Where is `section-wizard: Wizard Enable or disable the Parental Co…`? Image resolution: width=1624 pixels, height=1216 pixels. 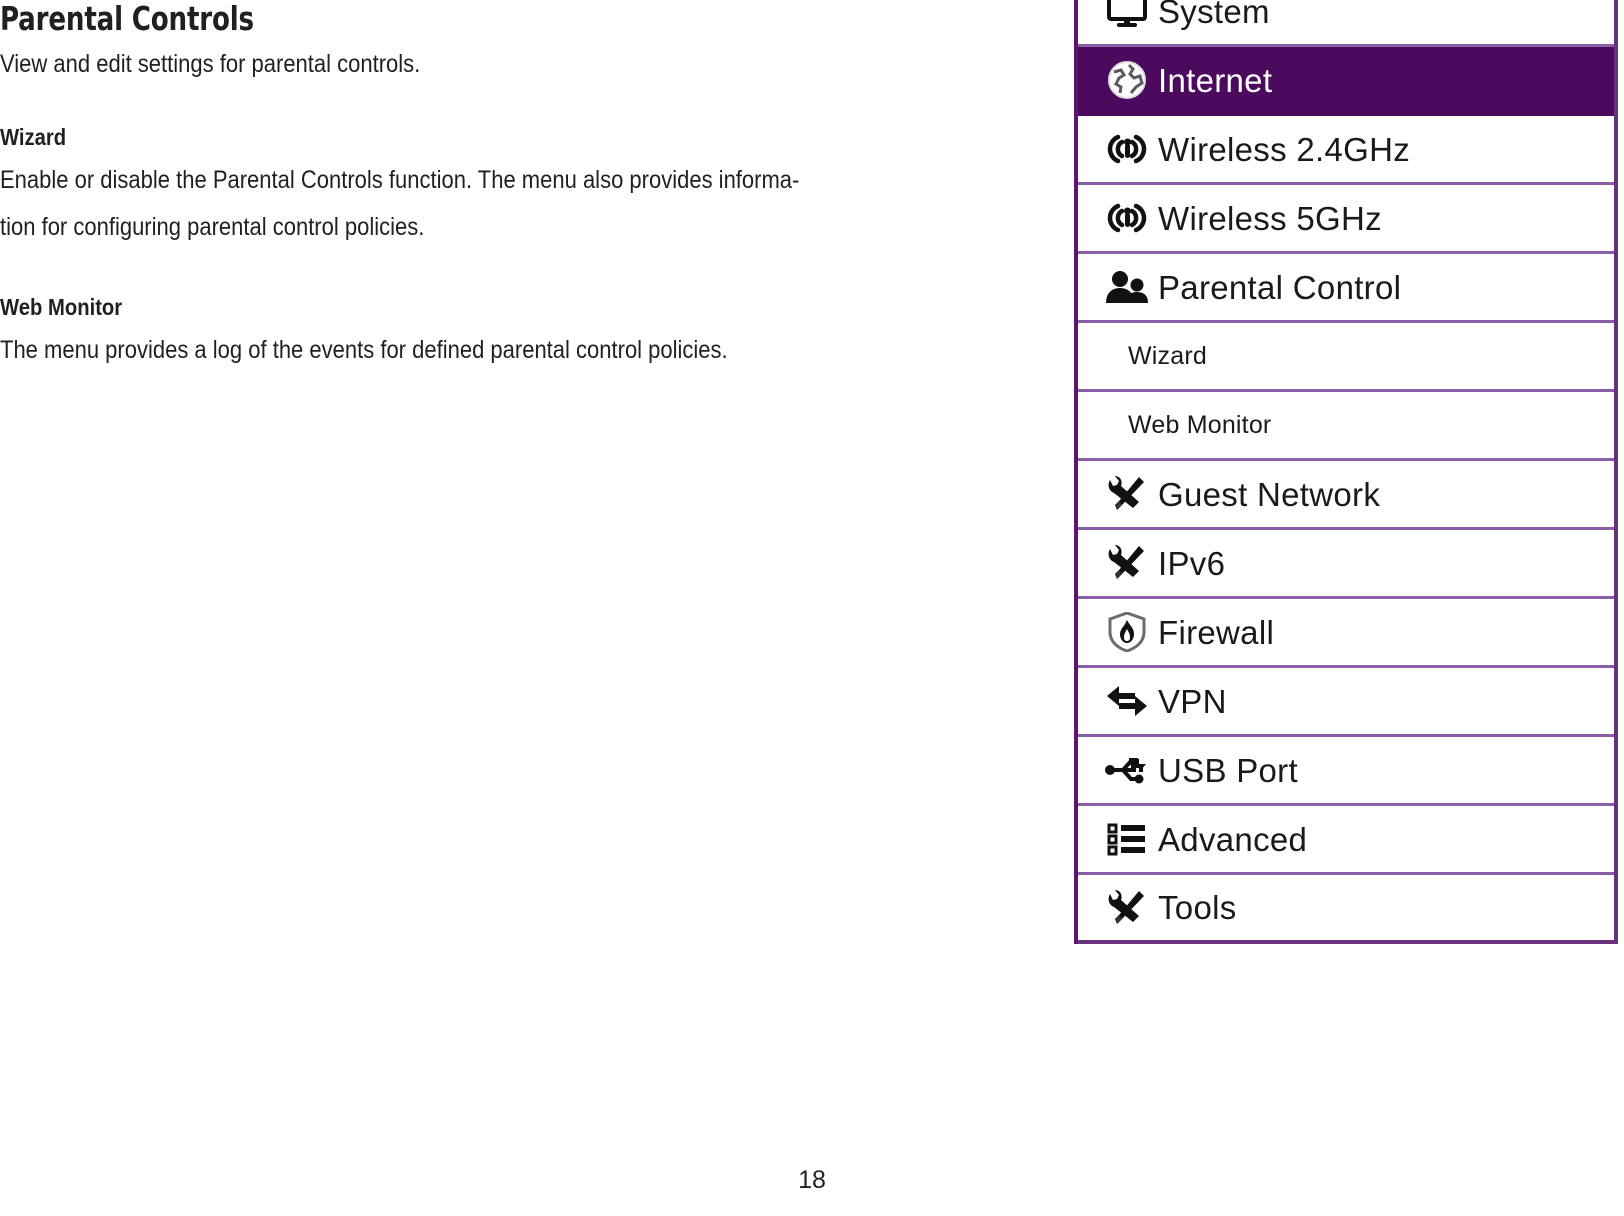
section-wizard: Wizard Enable or disable the Parental Co… is located at coordinates (515, 187).